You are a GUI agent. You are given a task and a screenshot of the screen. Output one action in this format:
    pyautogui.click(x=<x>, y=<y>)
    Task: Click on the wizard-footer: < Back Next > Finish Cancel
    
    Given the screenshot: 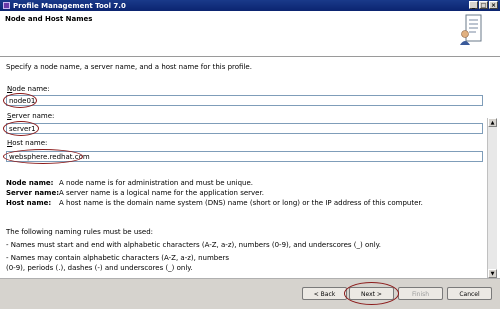 What is the action you would take?
    pyautogui.click(x=250, y=293)
    